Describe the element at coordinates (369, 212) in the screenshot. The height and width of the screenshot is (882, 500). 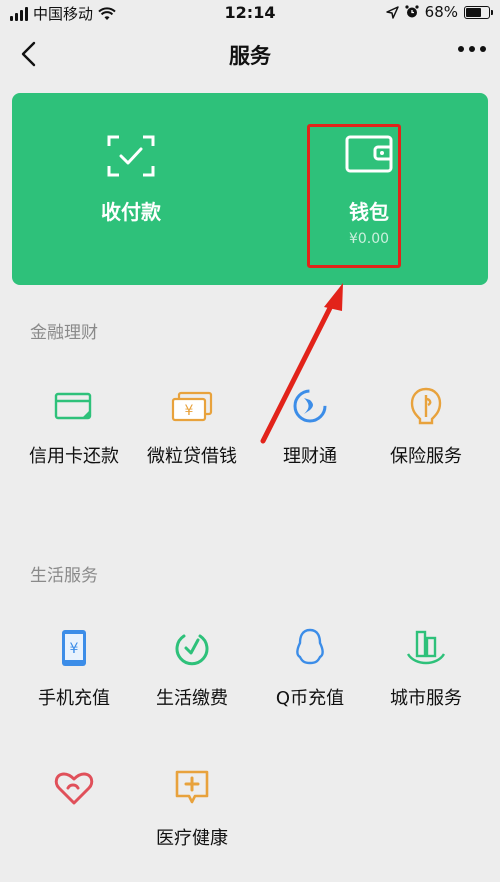
I see `wallet-label: 钱包` at that location.